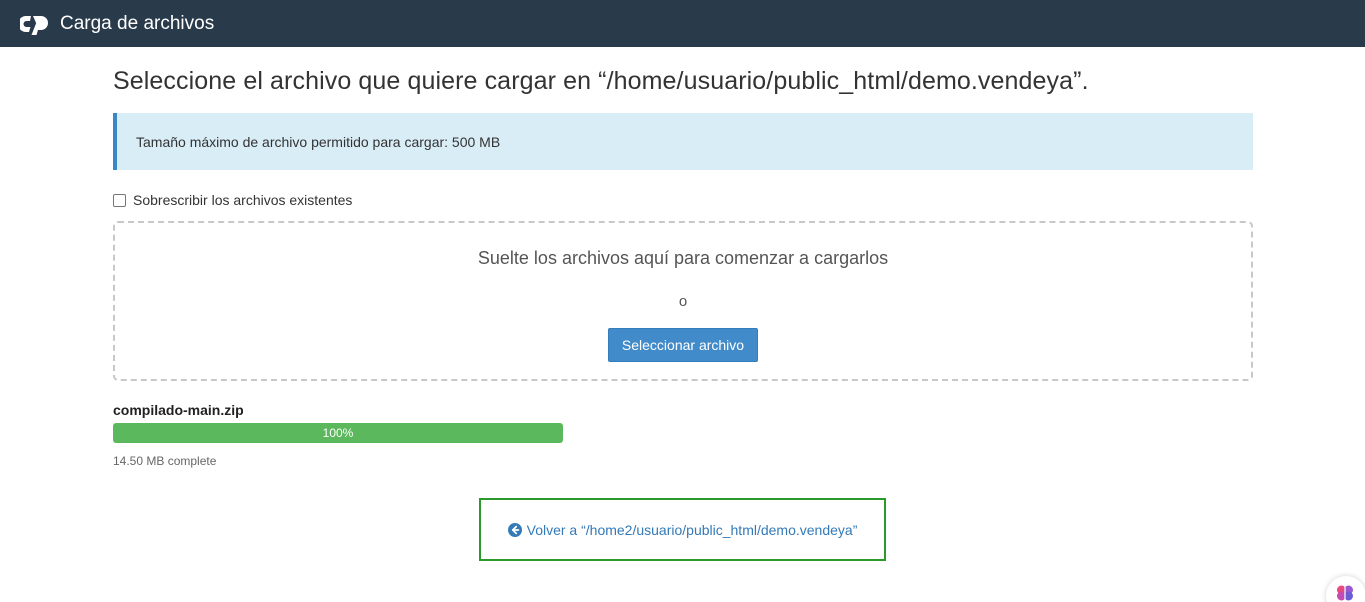  What do you see at coordinates (137, 23) in the screenshot?
I see `header-title: Carga de archivos` at bounding box center [137, 23].